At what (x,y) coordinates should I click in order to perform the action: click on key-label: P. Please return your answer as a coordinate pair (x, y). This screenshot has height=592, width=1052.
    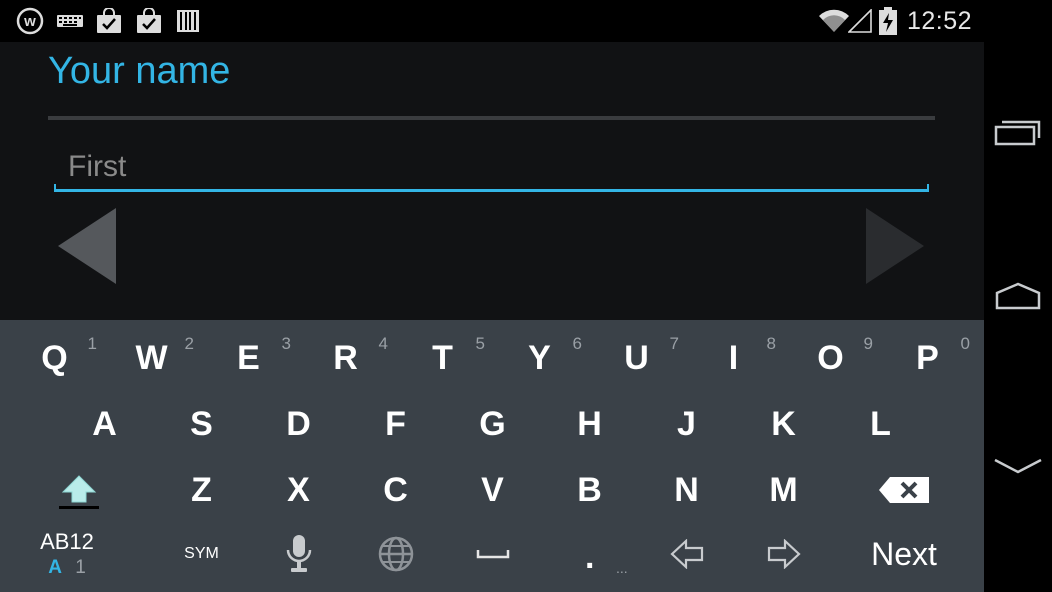
    Looking at the image, I should click on (927, 357).